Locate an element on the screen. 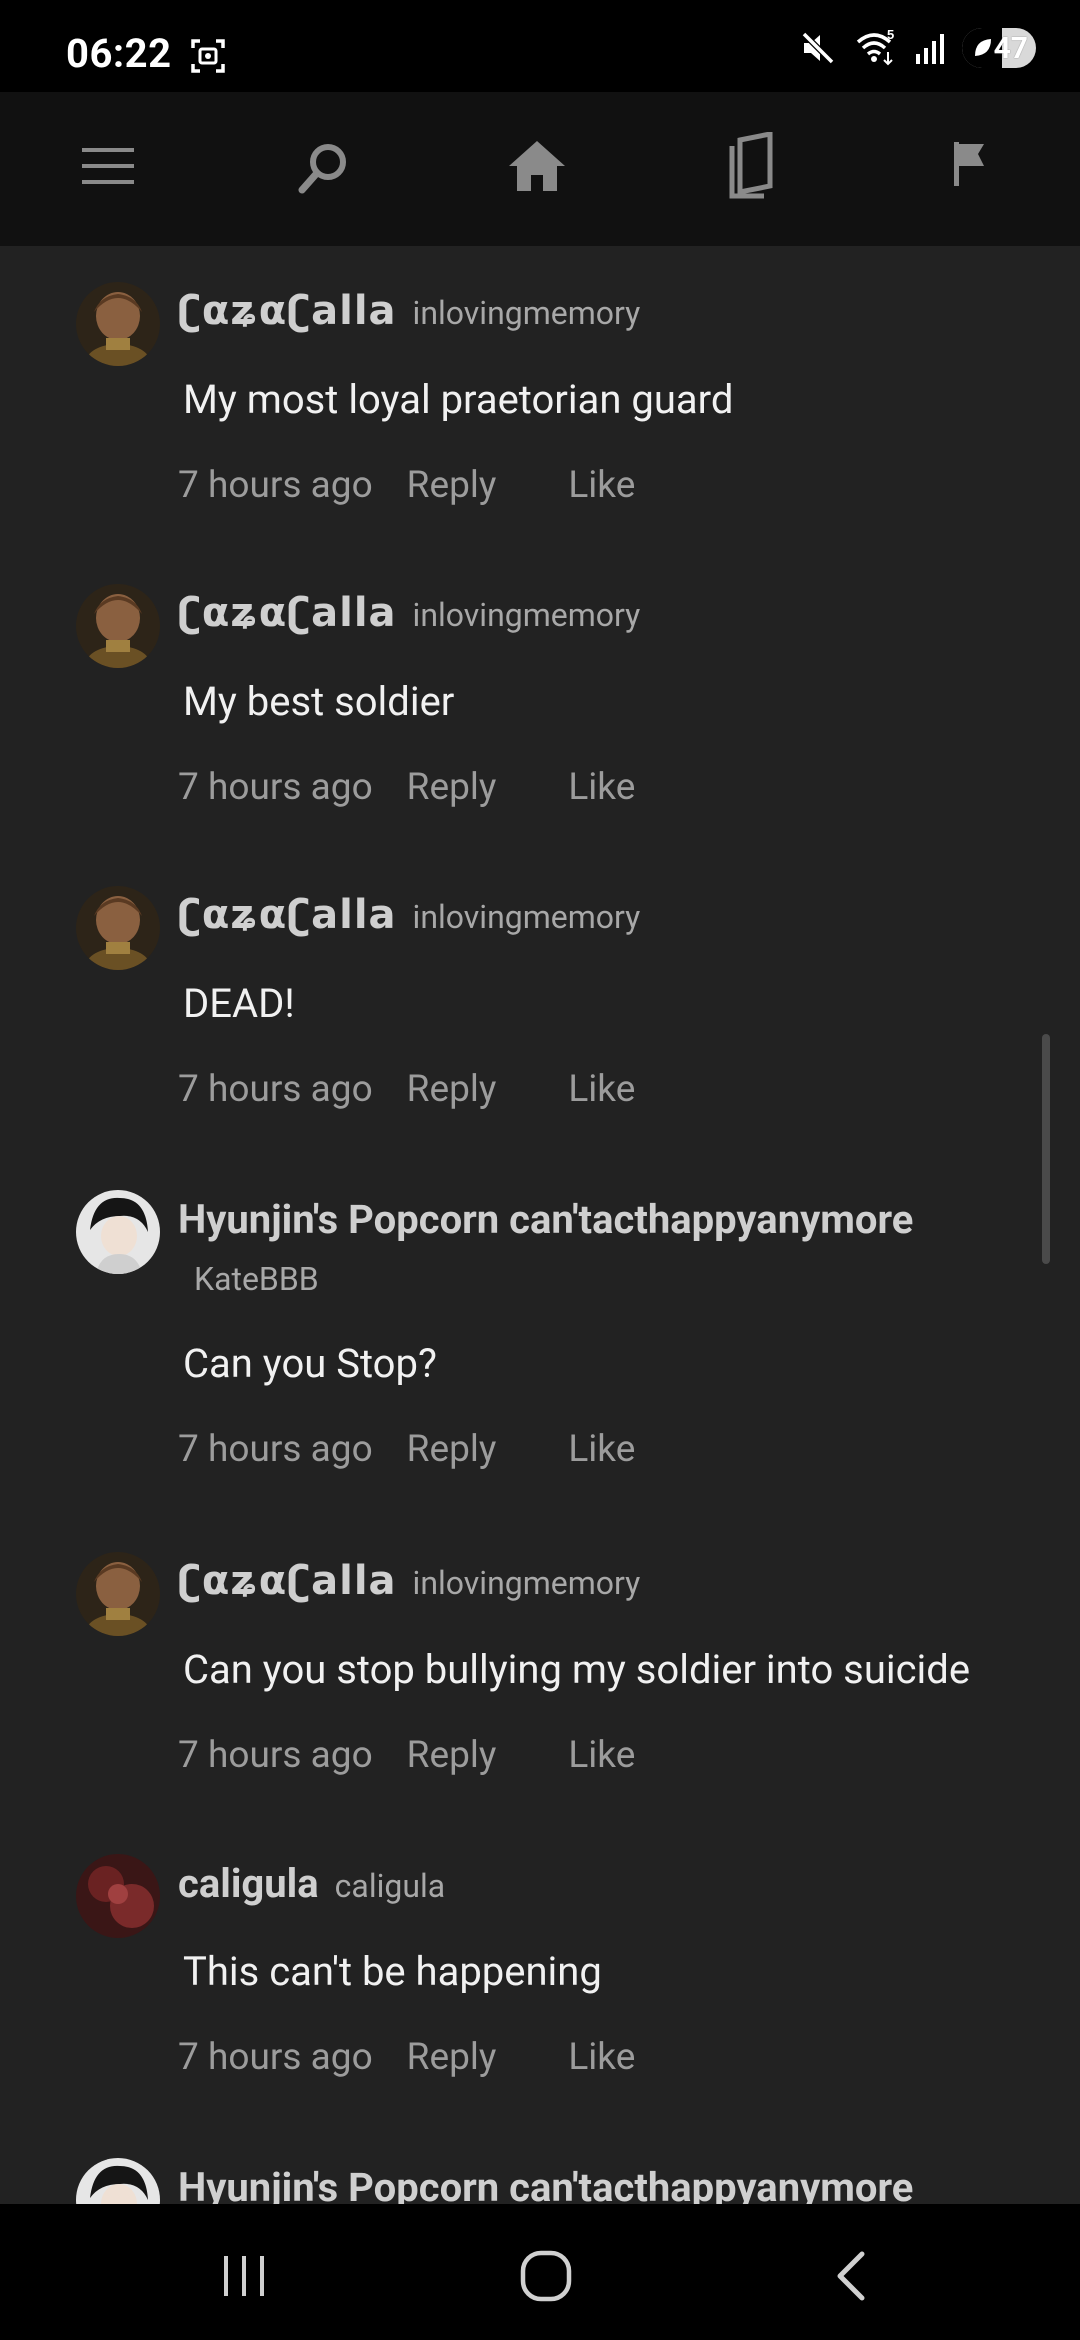 Image resolution: width=1080 pixels, height=2340 pixels. comment-author: caligula caligula is located at coordinates (311, 1883).